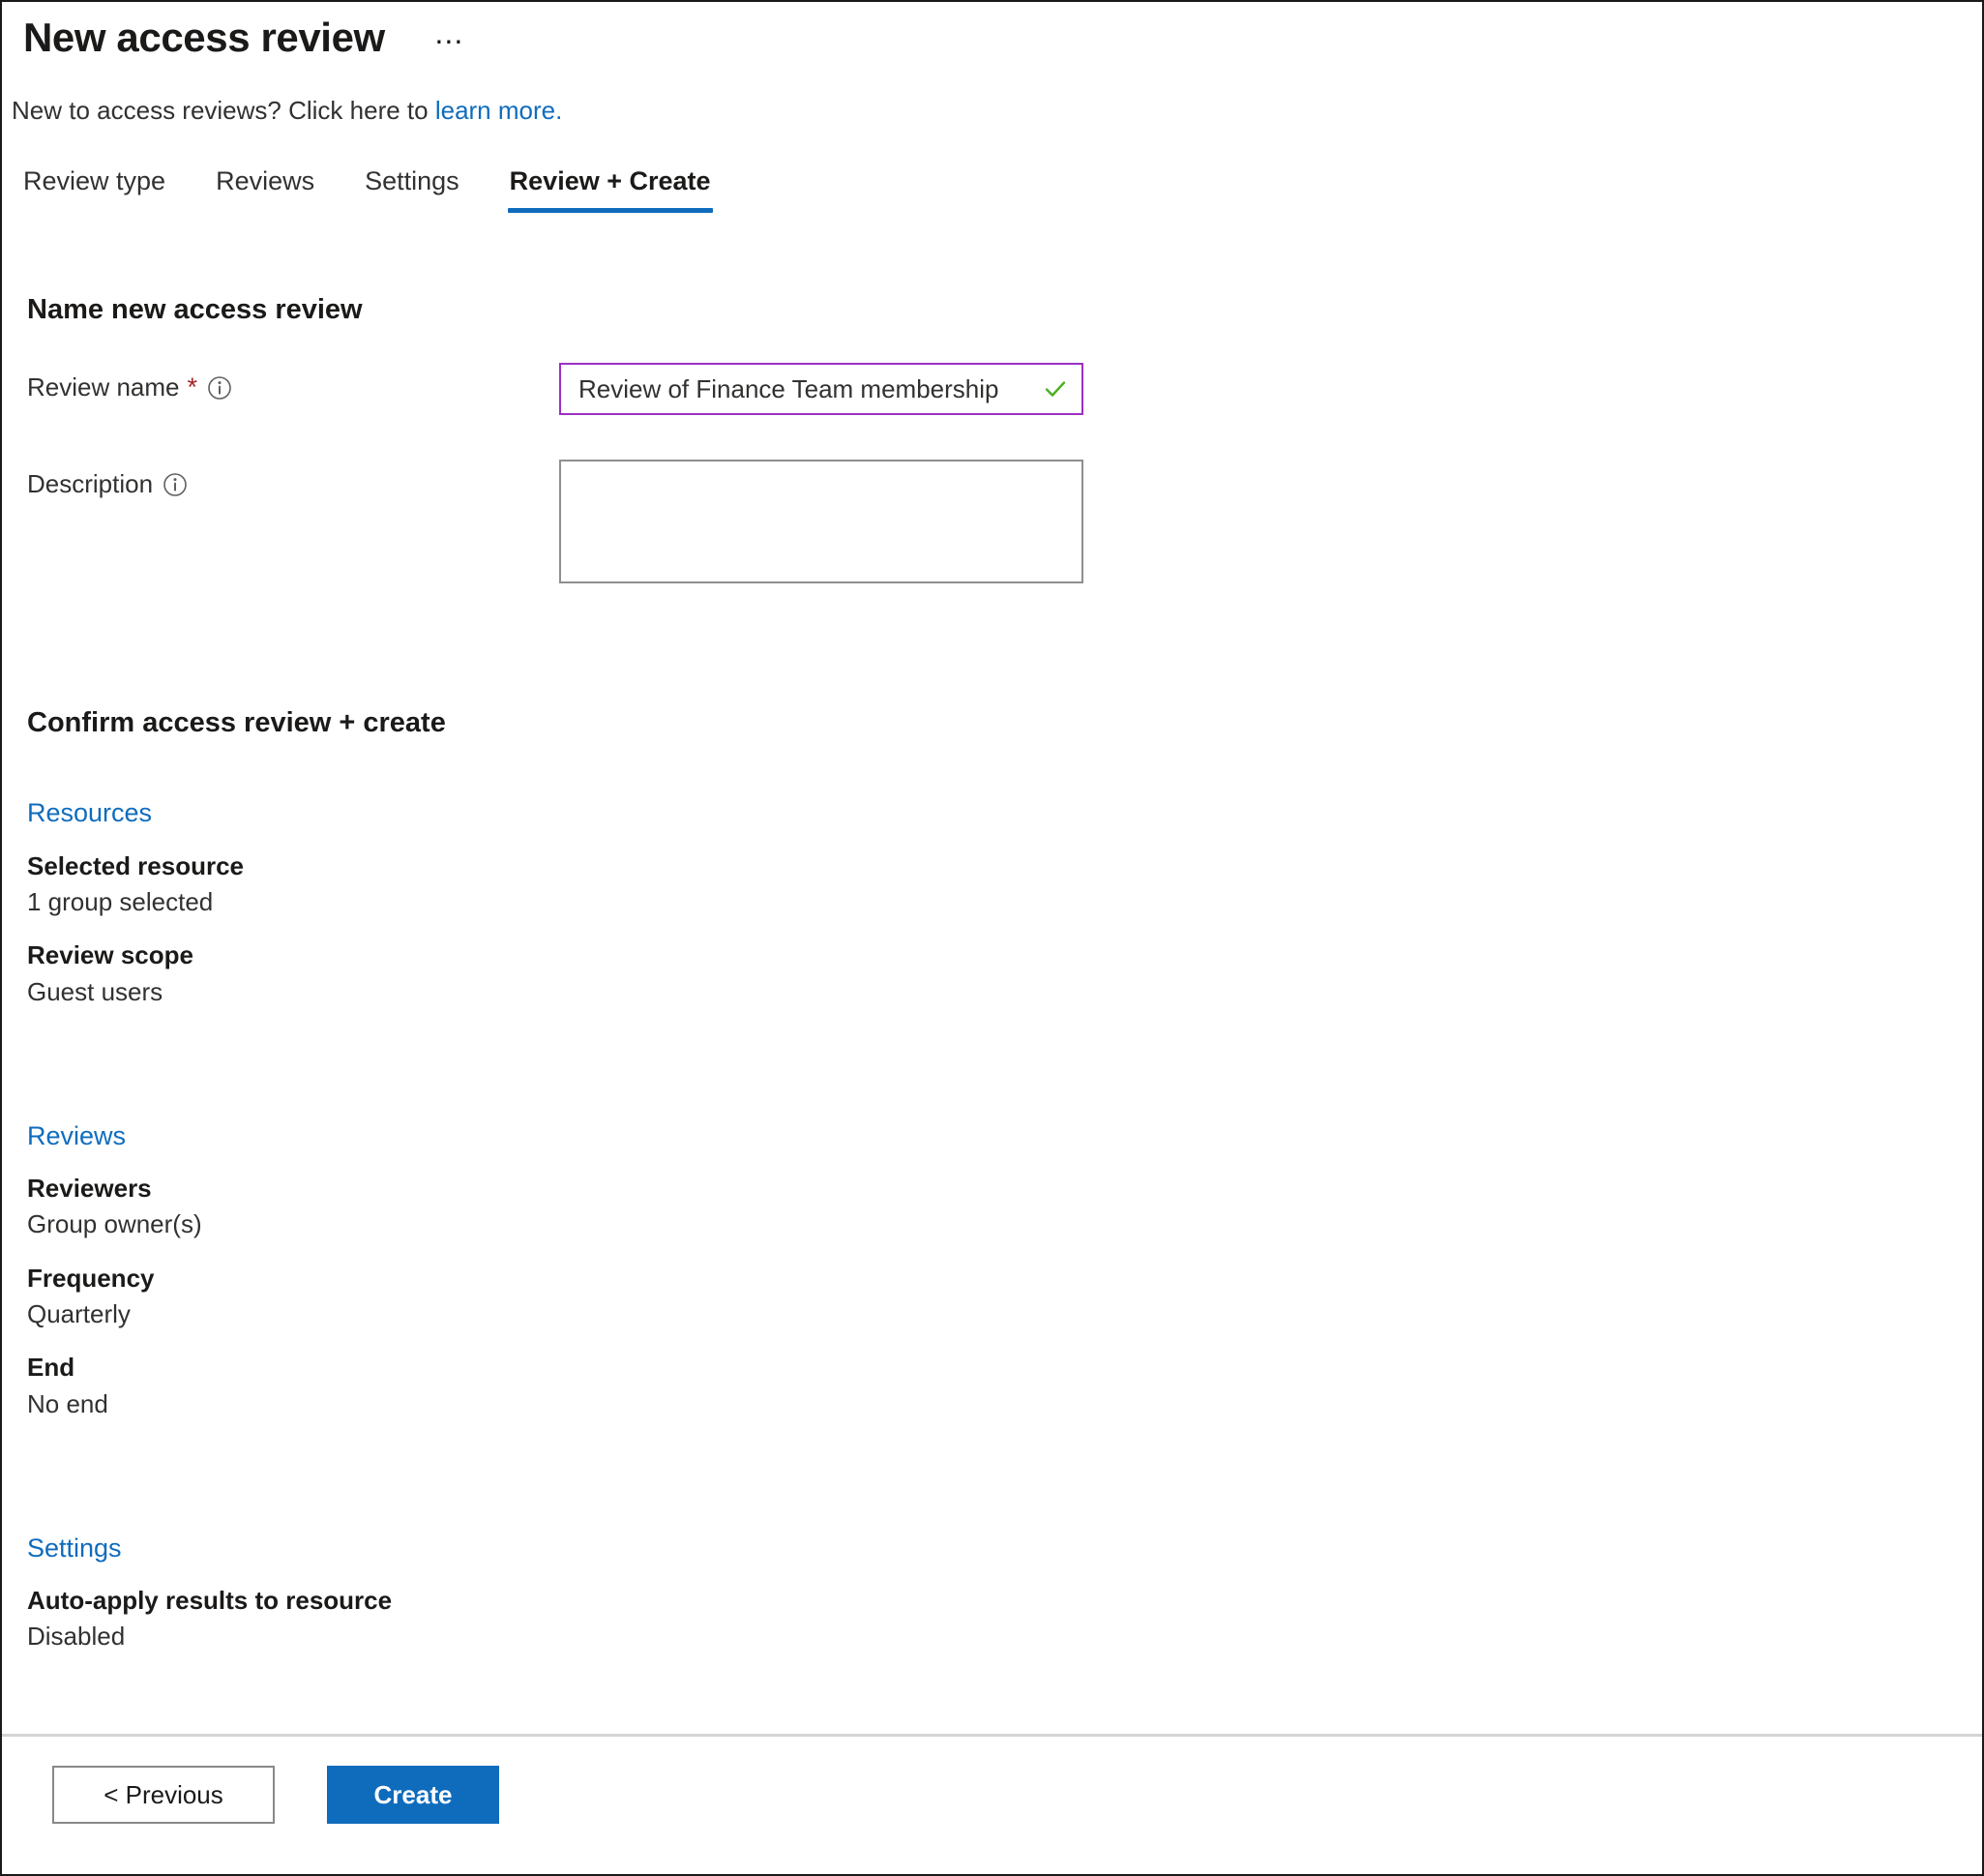  What do you see at coordinates (236, 723) in the screenshot?
I see `confirm-section-heading: Confirm access review + create` at bounding box center [236, 723].